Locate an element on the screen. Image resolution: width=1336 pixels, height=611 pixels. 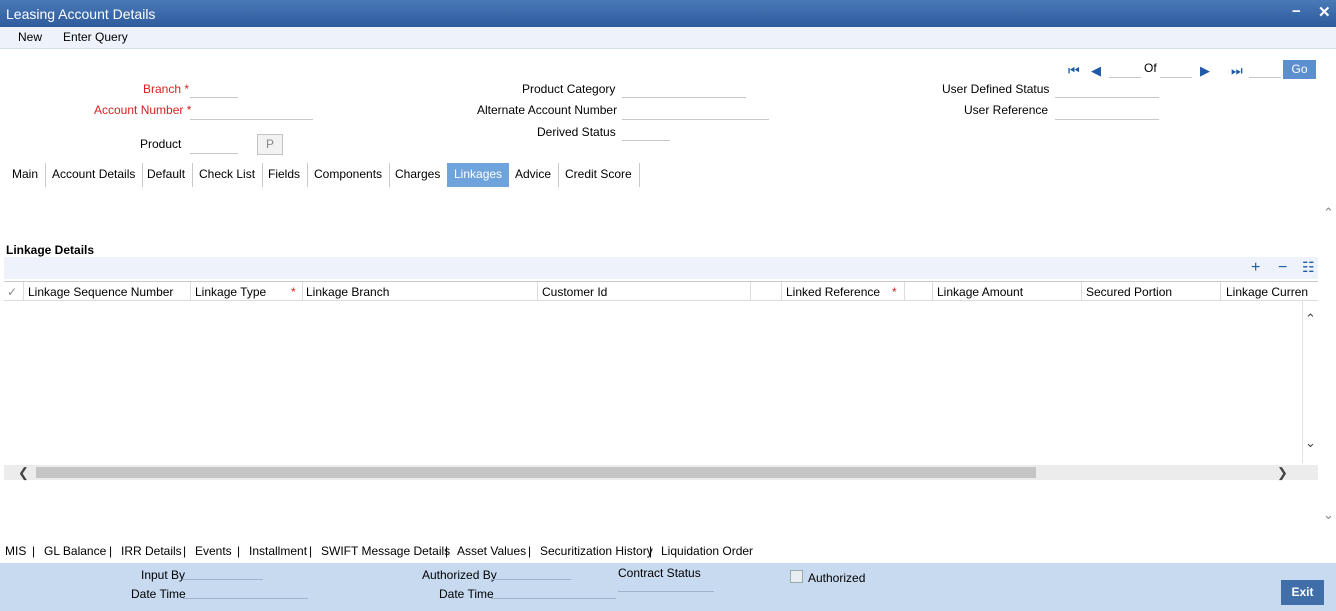
new-menu-item: New is located at coordinates (30, 37).